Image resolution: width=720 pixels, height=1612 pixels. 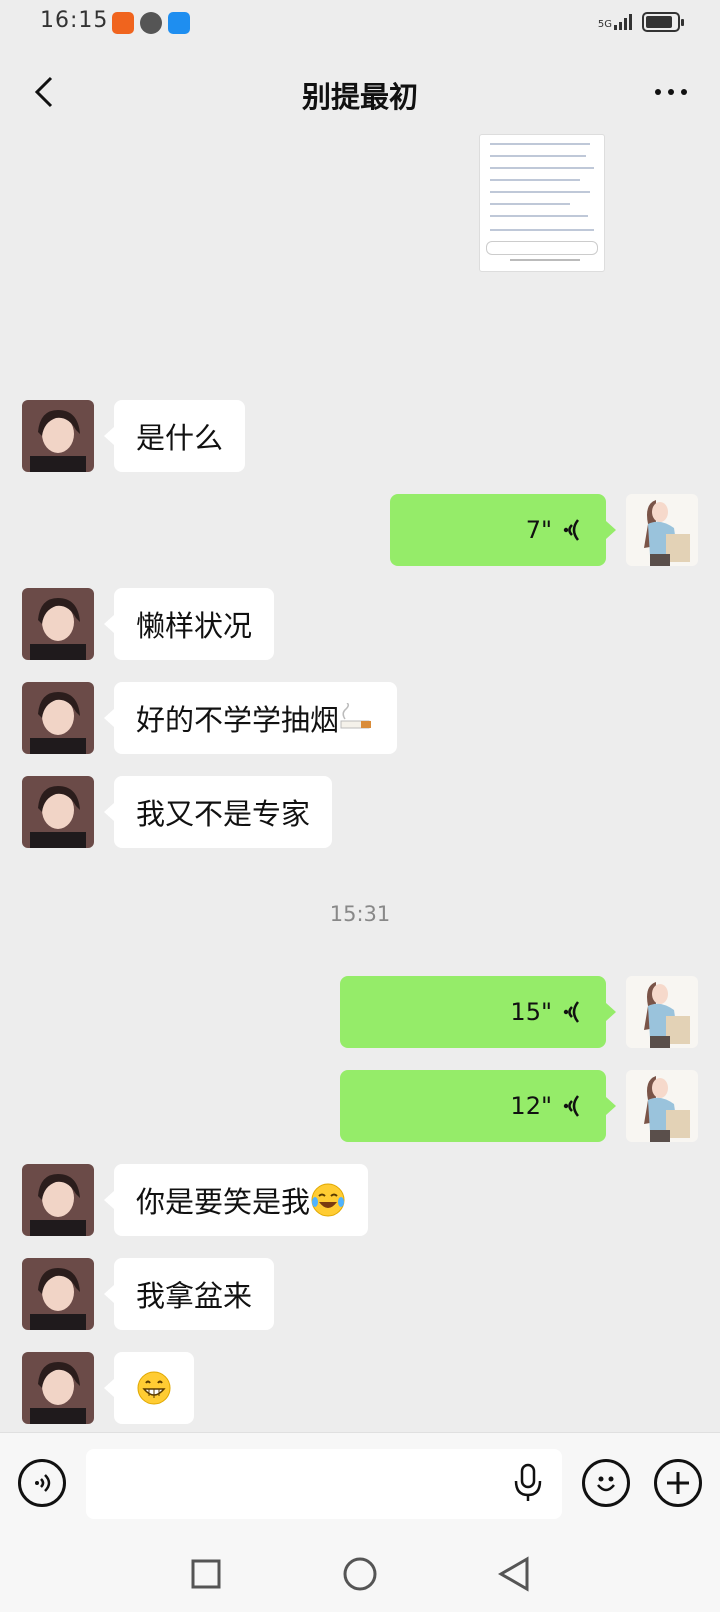 I want to click on message-bubble: 好的不学学抽烟, so click(x=250, y=718).